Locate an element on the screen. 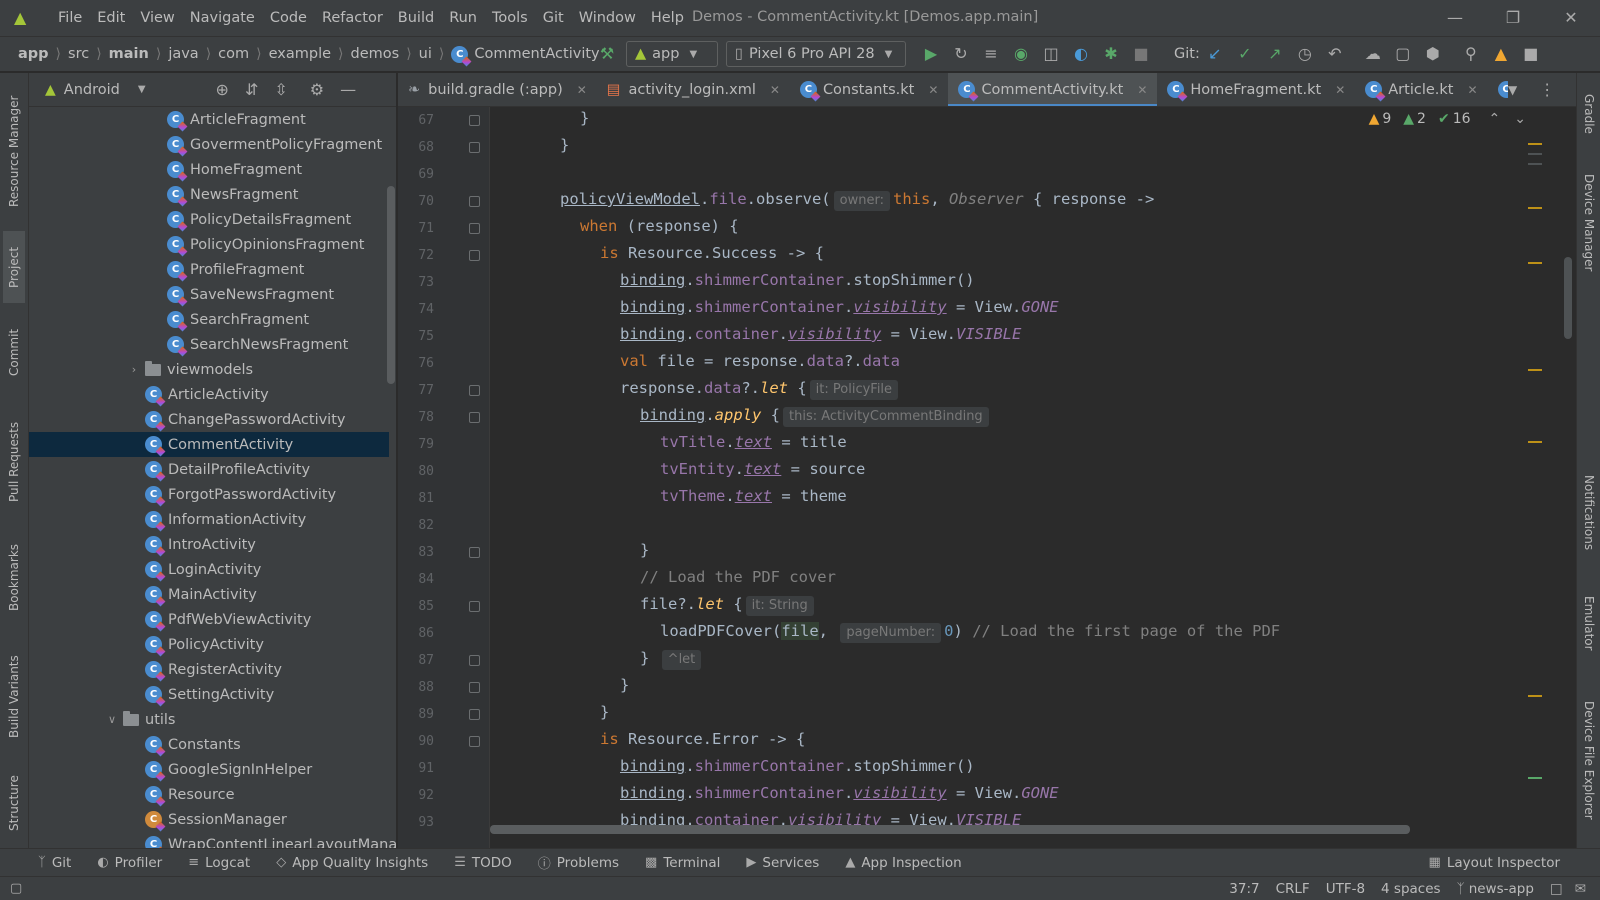 This screenshot has width=1600, height=900. tree-item: C SessionManager is located at coordinates (209, 819).